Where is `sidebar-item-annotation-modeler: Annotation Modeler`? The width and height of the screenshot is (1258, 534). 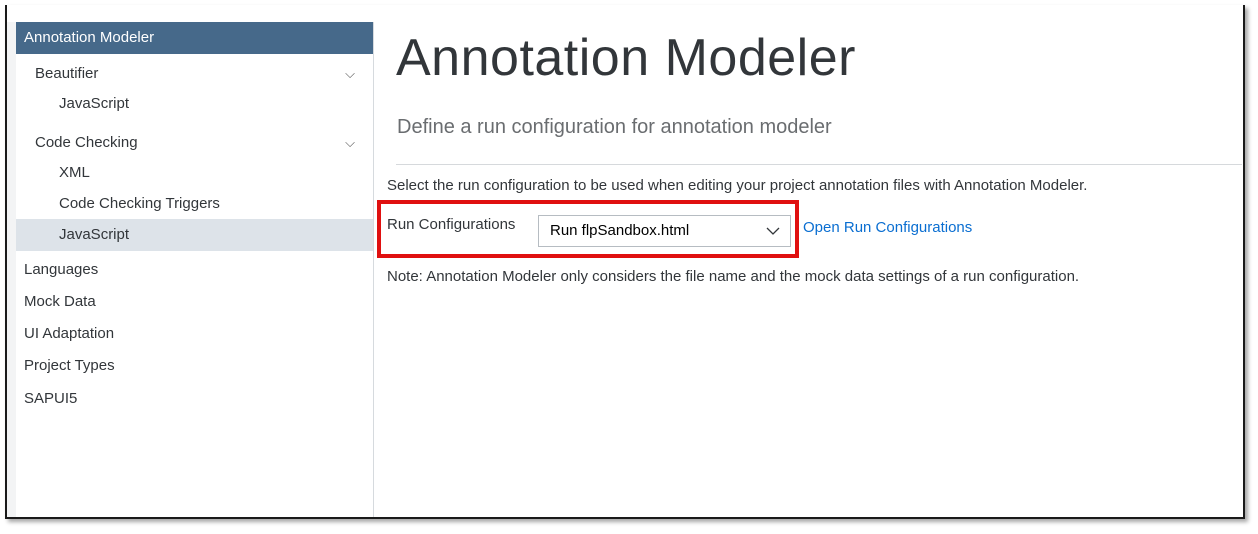 sidebar-item-annotation-modeler: Annotation Modeler is located at coordinates (194, 38).